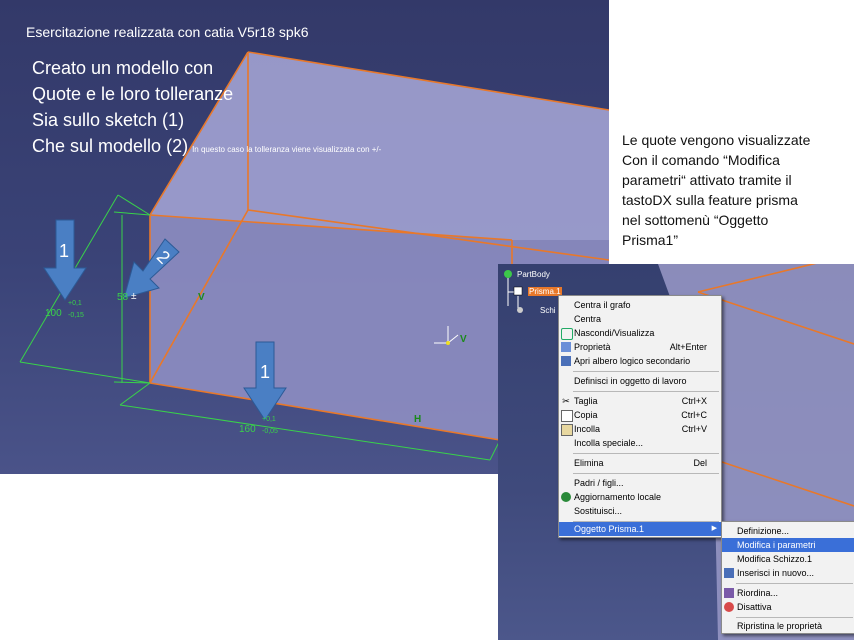 The height and width of the screenshot is (640, 854). I want to click on tree-item-prisma: Prisma.1, so click(545, 291).